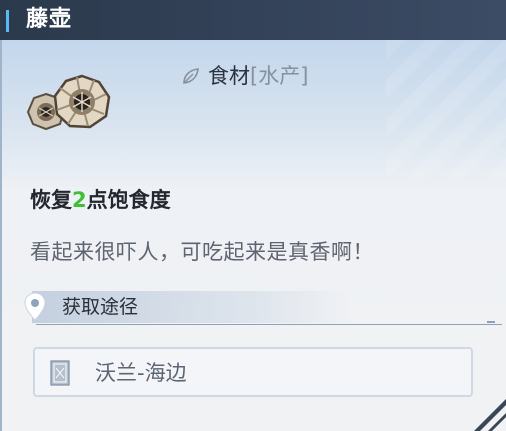 Image resolution: width=506 pixels, height=431 pixels. Describe the element at coordinates (191, 76) in the screenshot. I see `leaf-category-icon` at that location.